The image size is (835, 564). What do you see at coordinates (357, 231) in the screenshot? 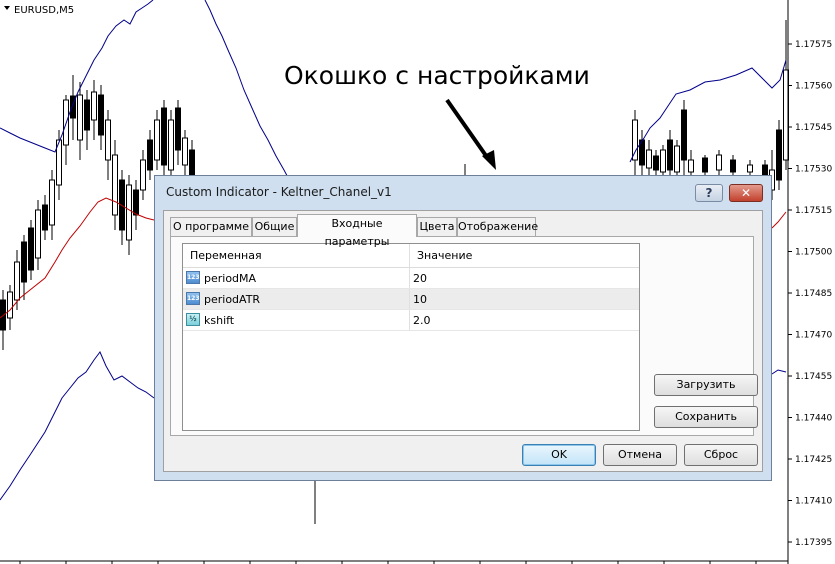
I see `tab-input-parameters: Входные параметры` at bounding box center [357, 231].